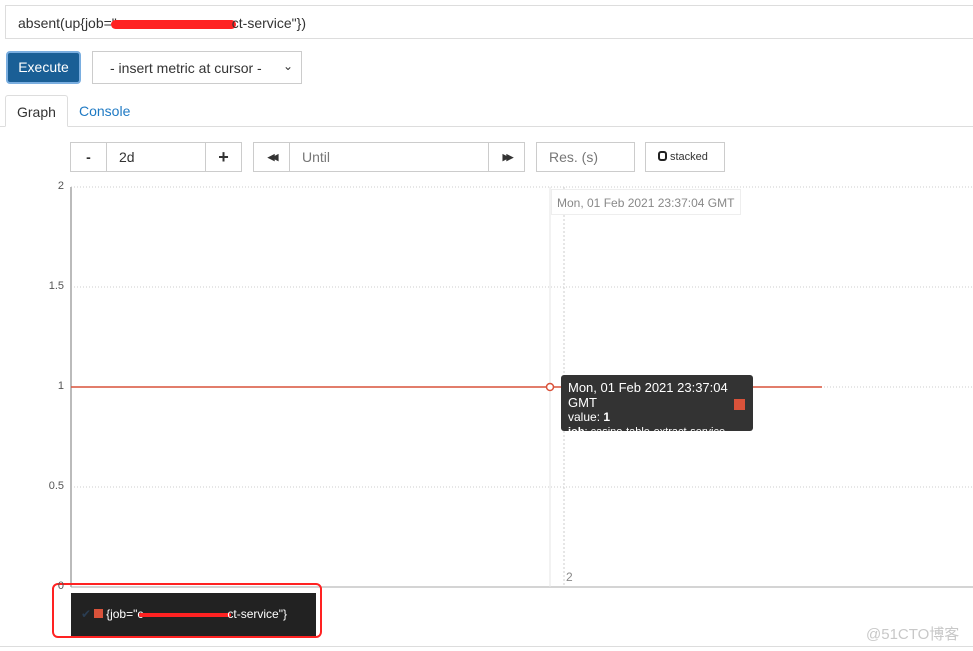 The height and width of the screenshot is (651, 973). I want to click on query-text-suffix: ct-service"}), so click(268, 23).